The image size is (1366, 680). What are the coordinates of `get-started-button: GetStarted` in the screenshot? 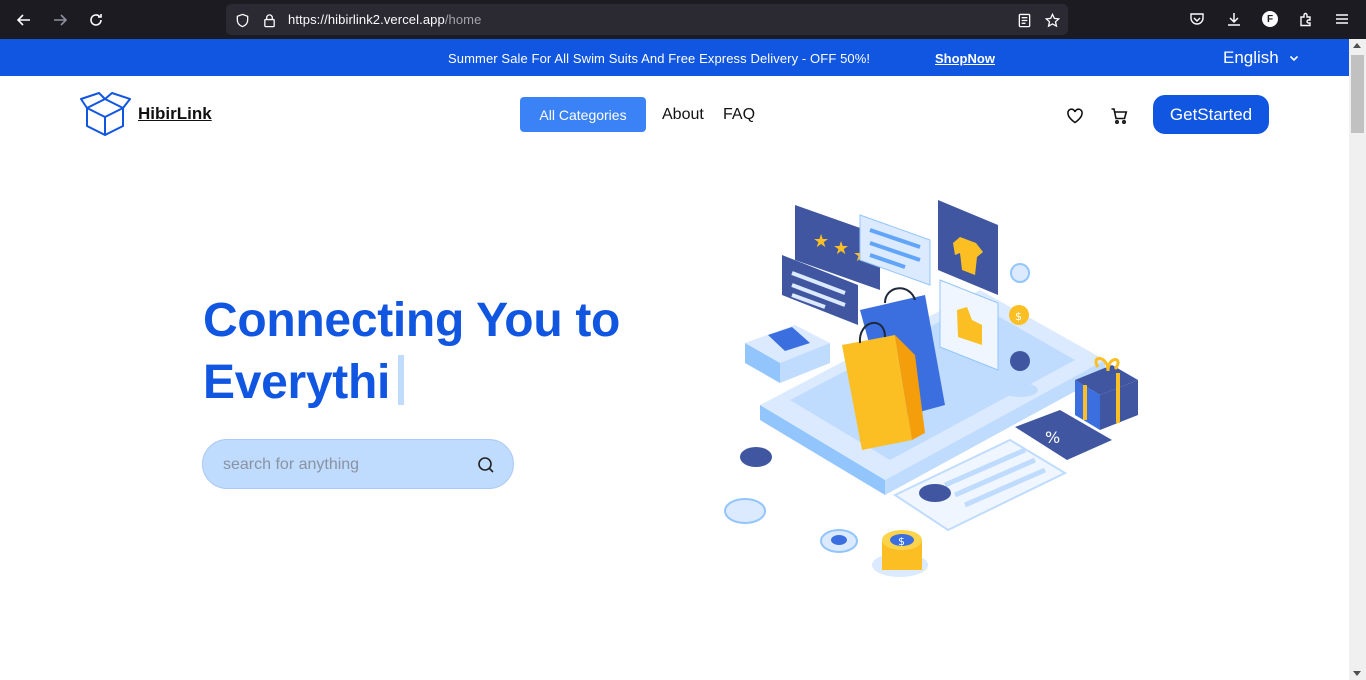 It's located at (1211, 114).